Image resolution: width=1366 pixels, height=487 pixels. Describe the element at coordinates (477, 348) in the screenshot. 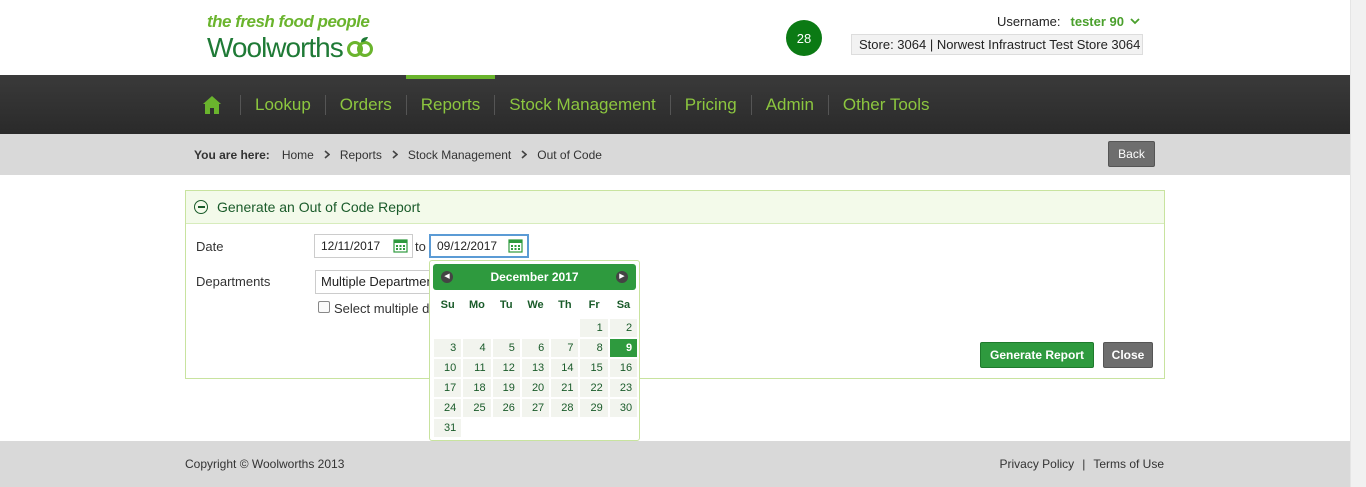

I see `day-cell: 4` at that location.